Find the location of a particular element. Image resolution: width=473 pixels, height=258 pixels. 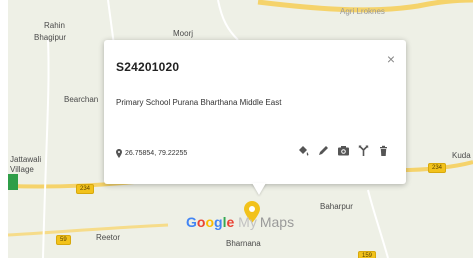

place-rahin: Rahin is located at coordinates (54, 25).